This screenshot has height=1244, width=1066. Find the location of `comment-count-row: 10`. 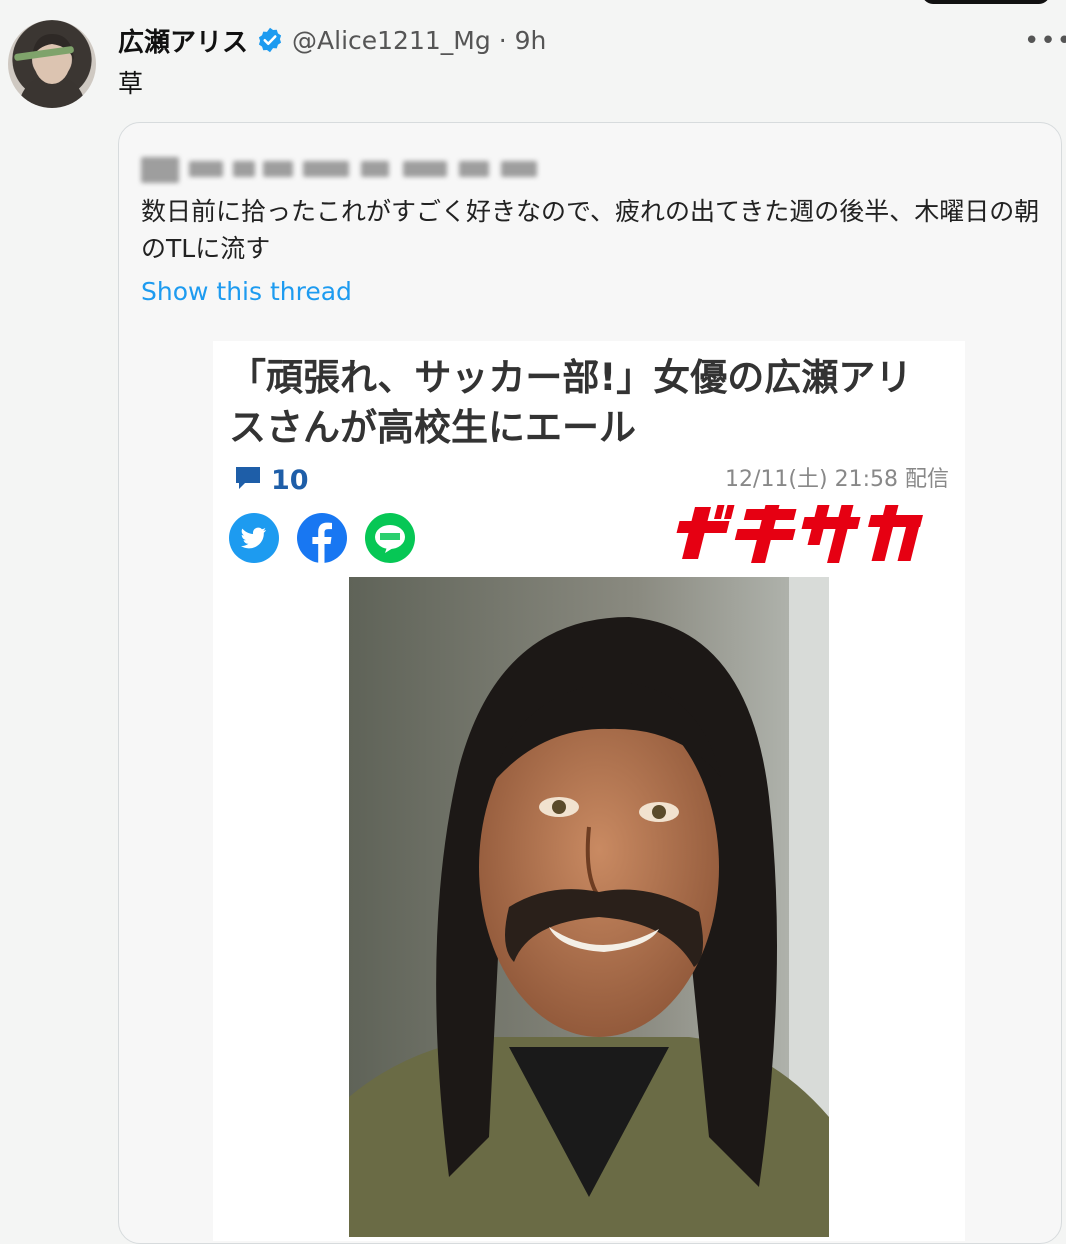

comment-count-row: 10 is located at coordinates (271, 480).